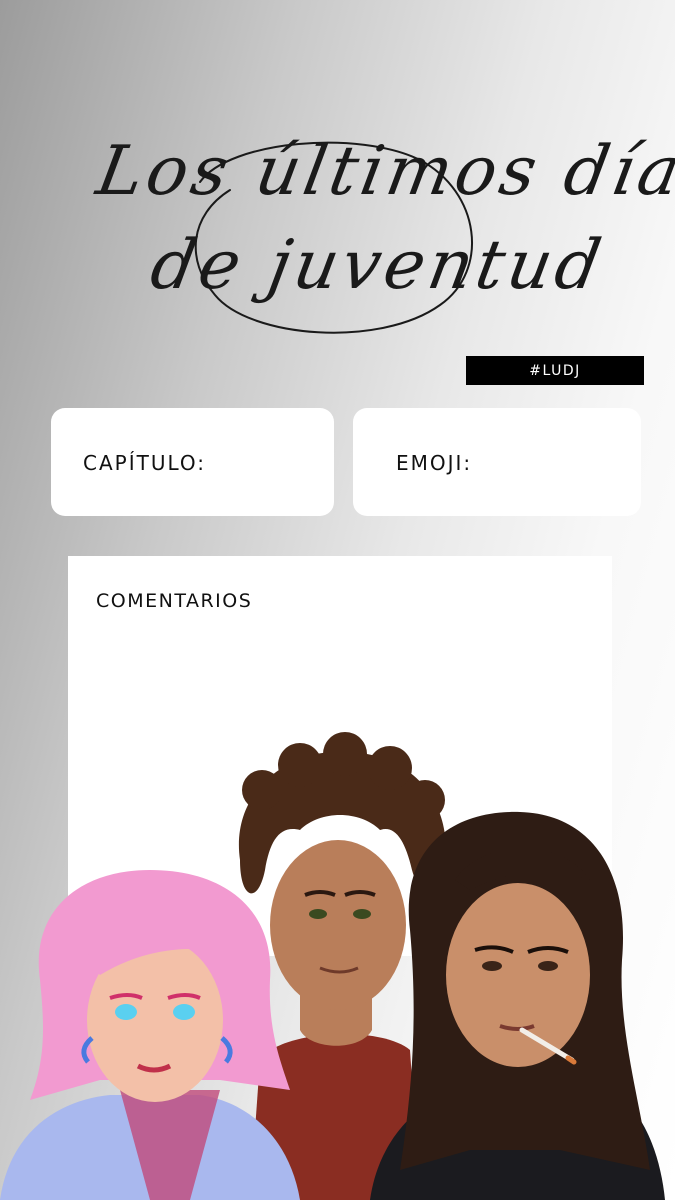  I want to click on hashtag-badge: #LUDJ, so click(555, 370).